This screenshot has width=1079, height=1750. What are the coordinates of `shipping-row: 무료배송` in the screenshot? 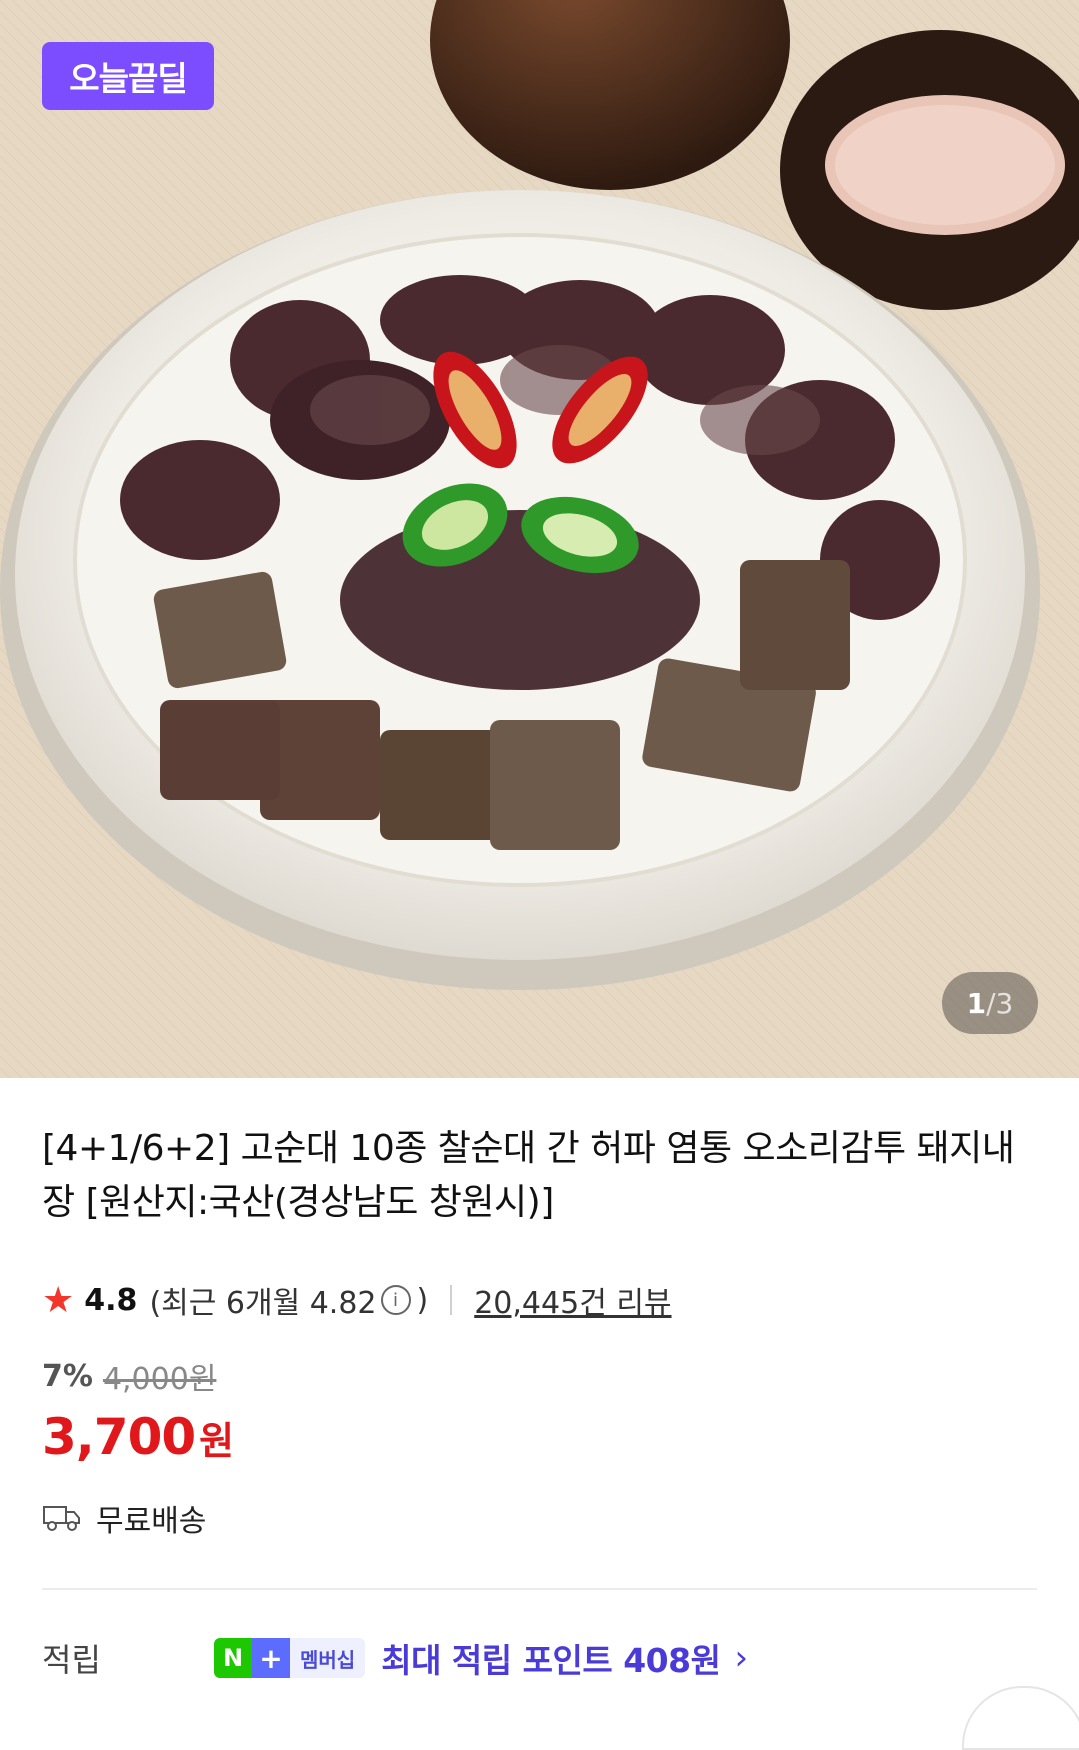 It's located at (124, 1518).